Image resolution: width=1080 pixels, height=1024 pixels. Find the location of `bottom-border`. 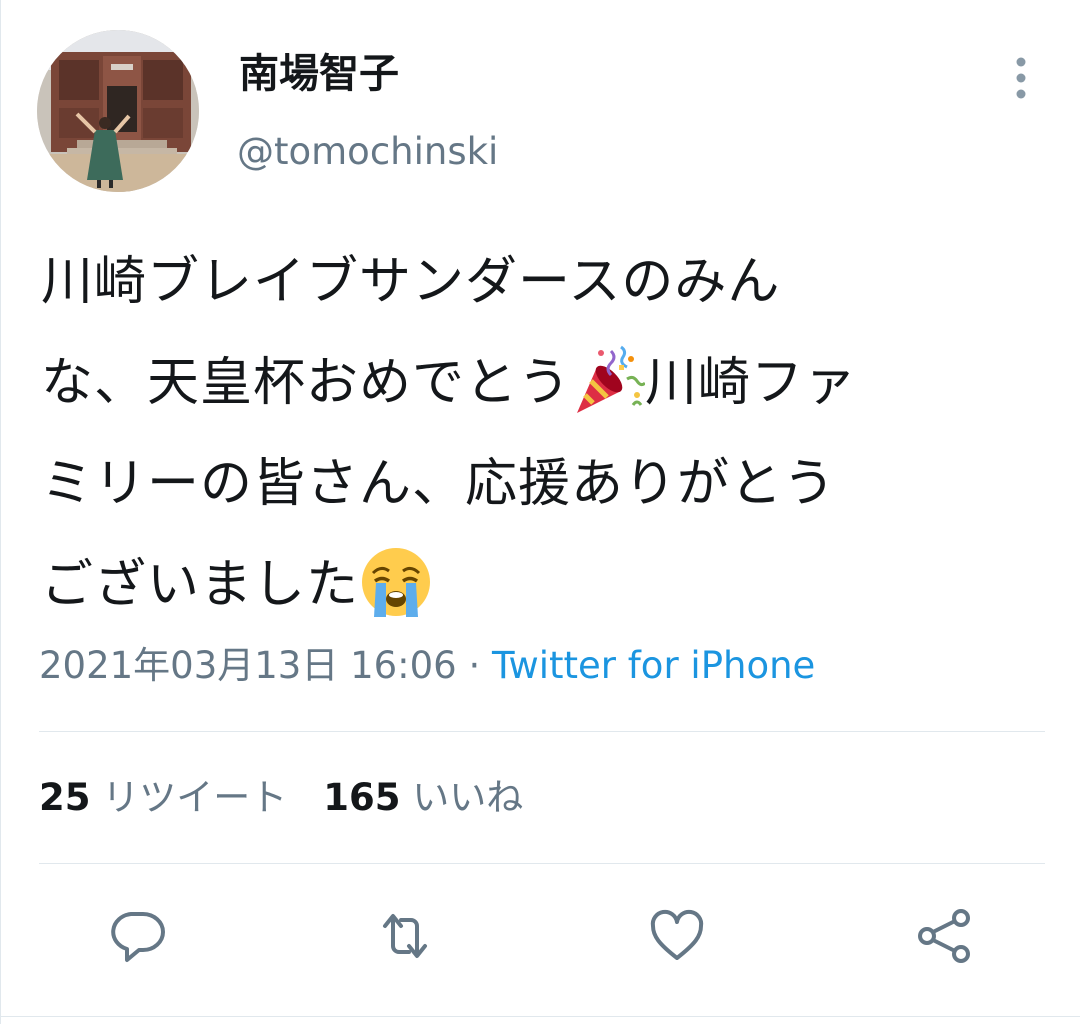

bottom-border is located at coordinates (540, 1016).